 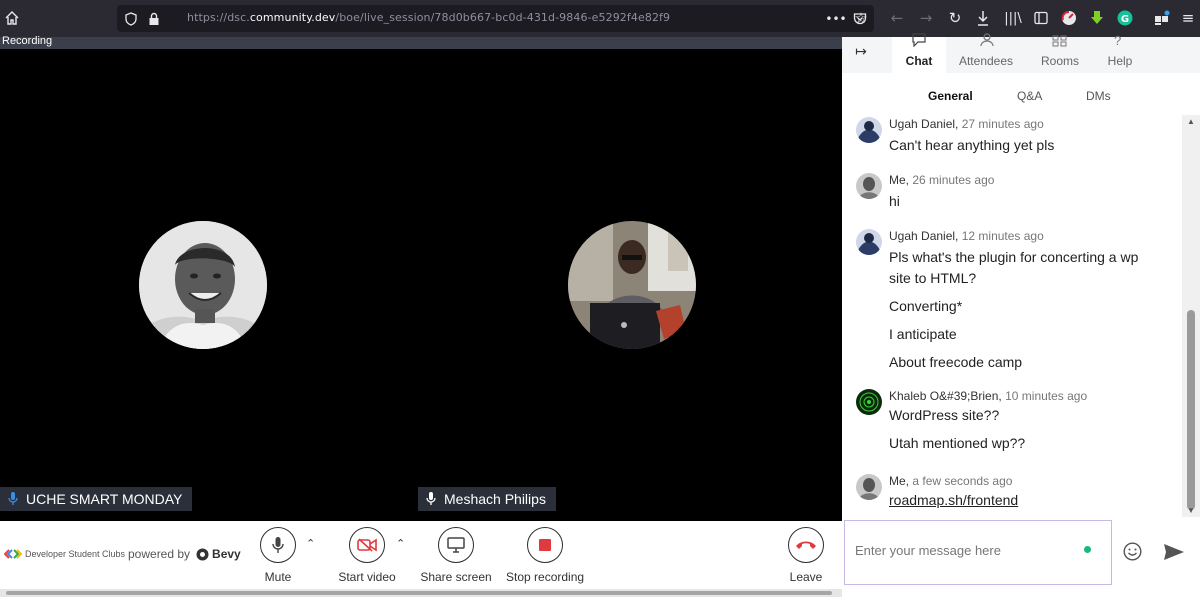 I want to click on message-time: 27 minutes ago, so click(x=1002, y=124).